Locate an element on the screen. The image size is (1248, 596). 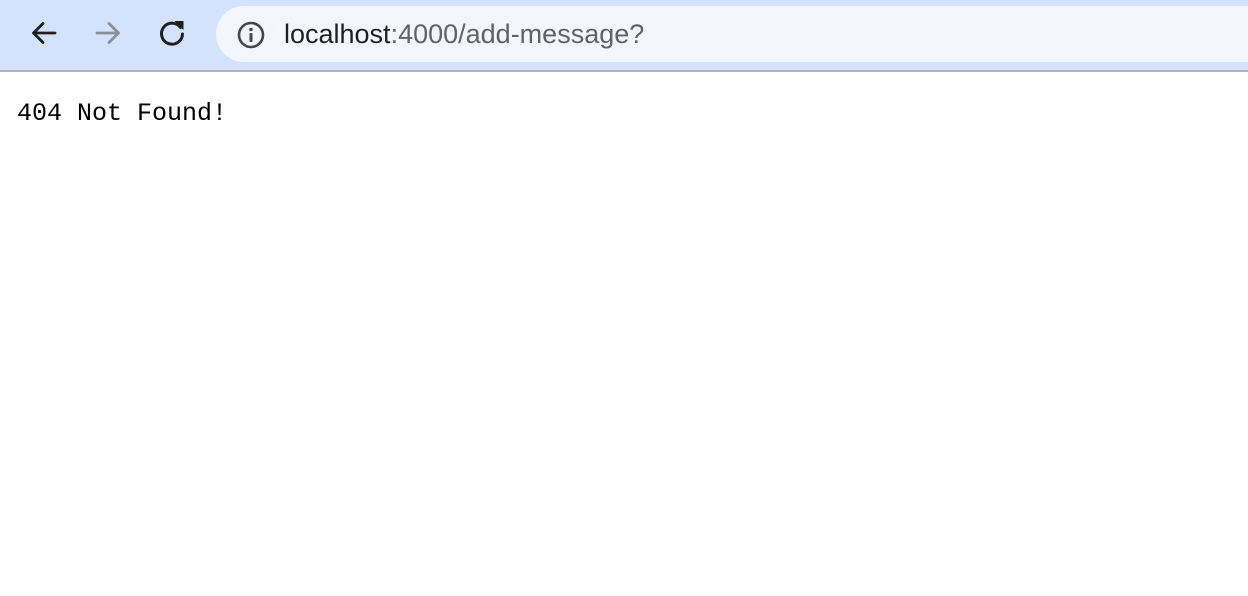
error-message: 404 Not Found! is located at coordinates (122, 113).